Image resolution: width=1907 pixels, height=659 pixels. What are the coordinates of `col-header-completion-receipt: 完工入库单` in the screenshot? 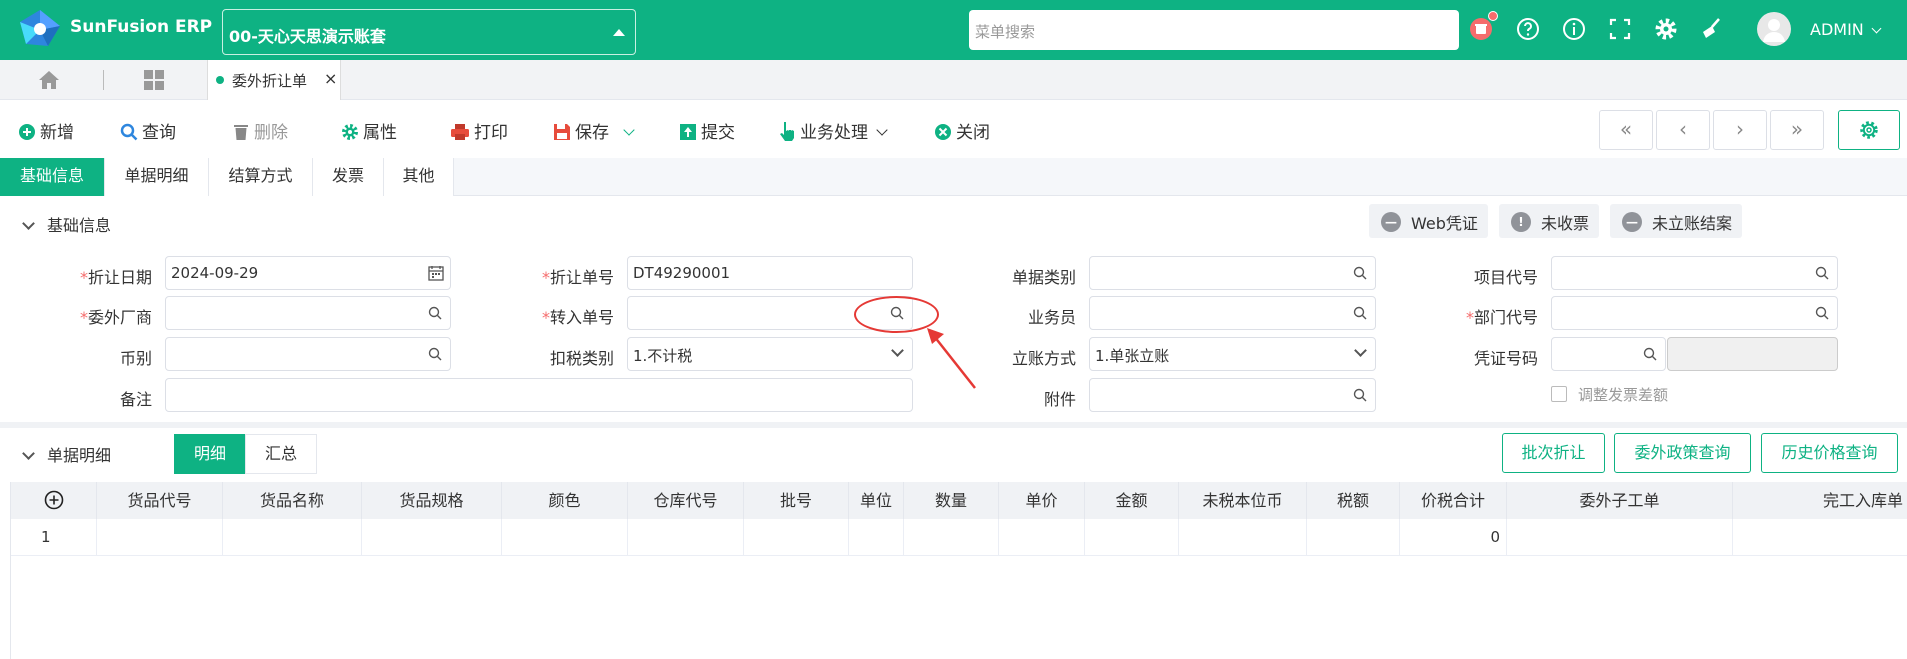 It's located at (1820, 500).